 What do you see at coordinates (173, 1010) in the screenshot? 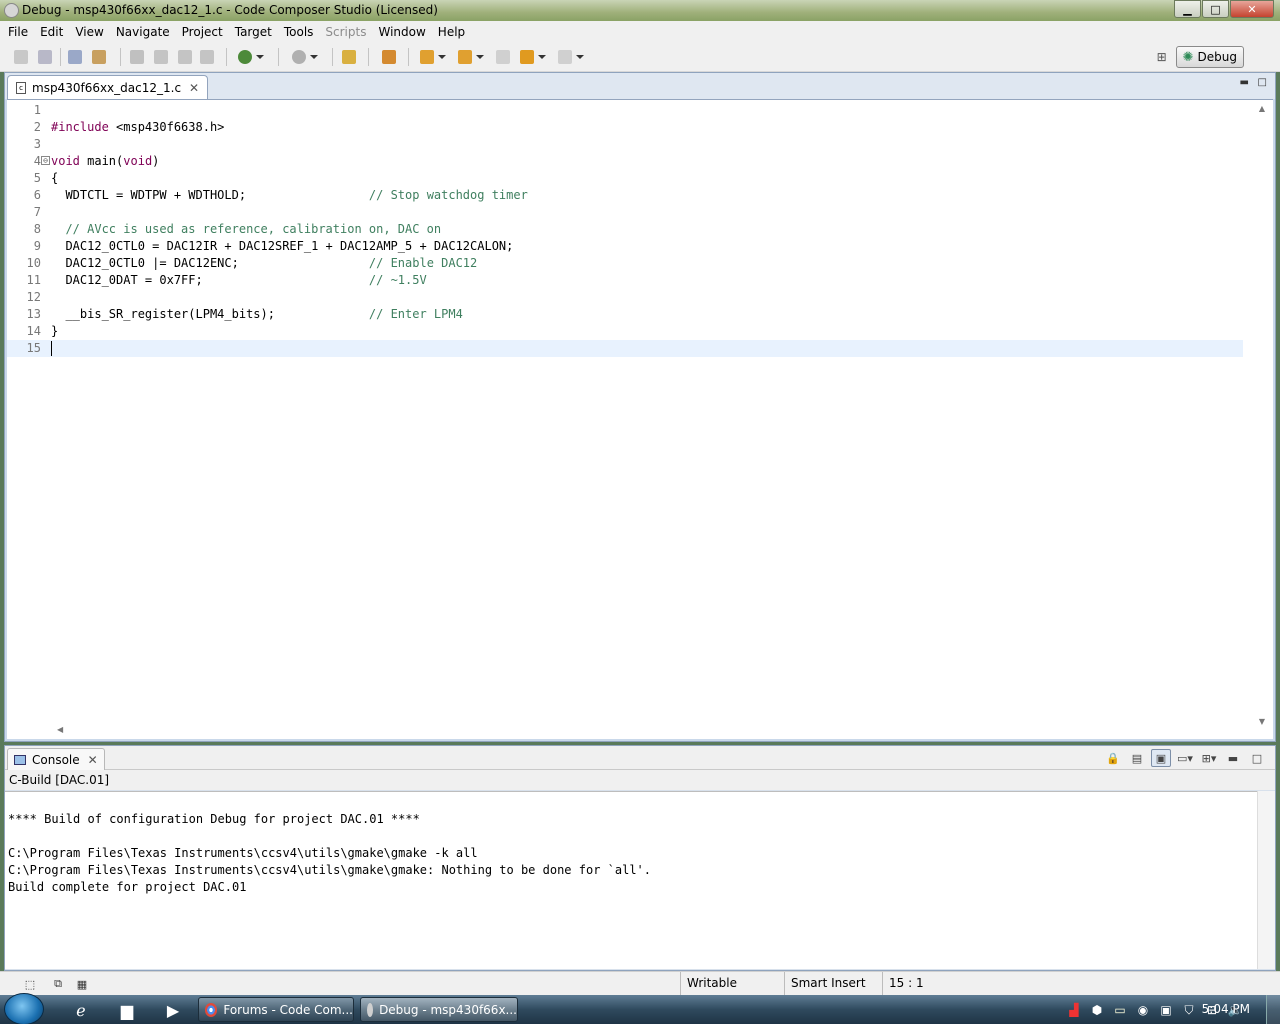
I see `media-player-icon: ▶` at bounding box center [173, 1010].